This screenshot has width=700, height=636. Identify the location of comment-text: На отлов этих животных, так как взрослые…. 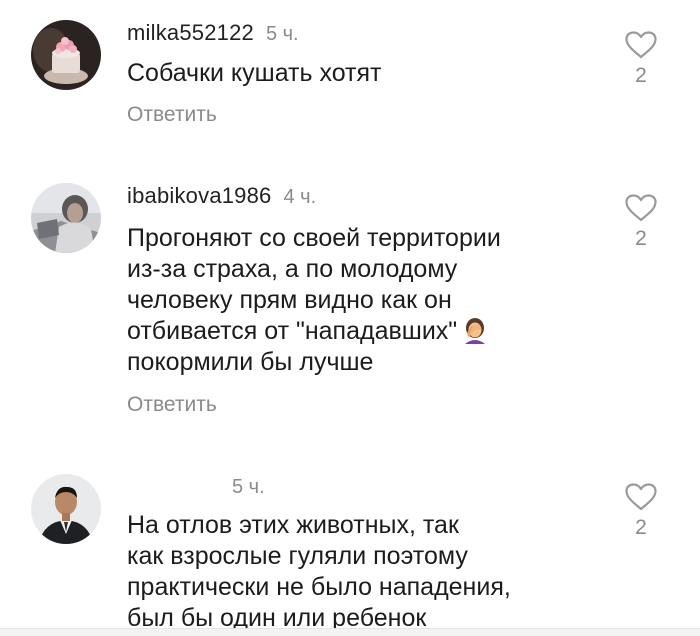
(362, 569).